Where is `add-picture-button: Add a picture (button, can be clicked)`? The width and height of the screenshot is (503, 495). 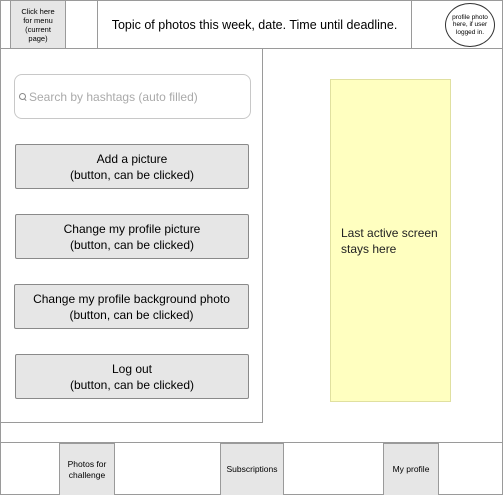 add-picture-button: Add a picture (button, can be clicked) is located at coordinates (132, 166).